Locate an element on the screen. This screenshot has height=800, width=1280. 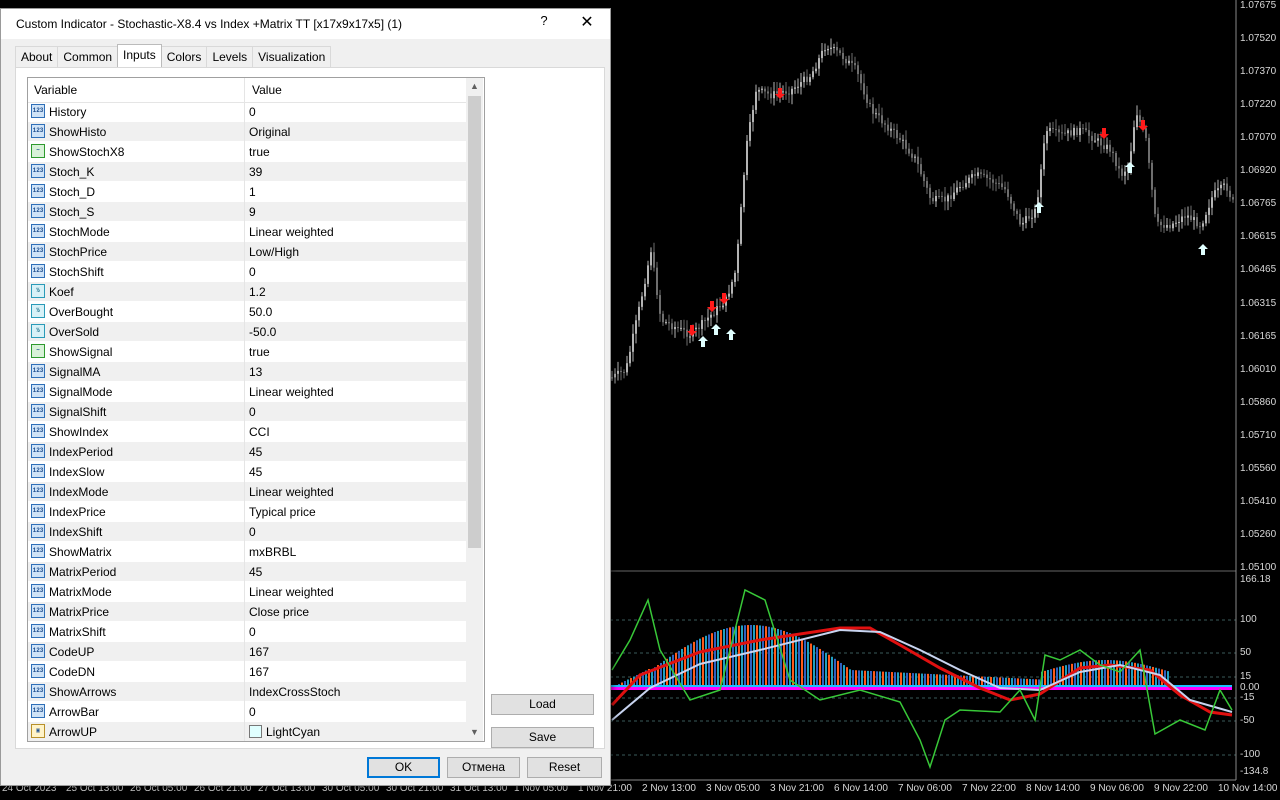
param-value: 50.0 is located at coordinates (260, 312).